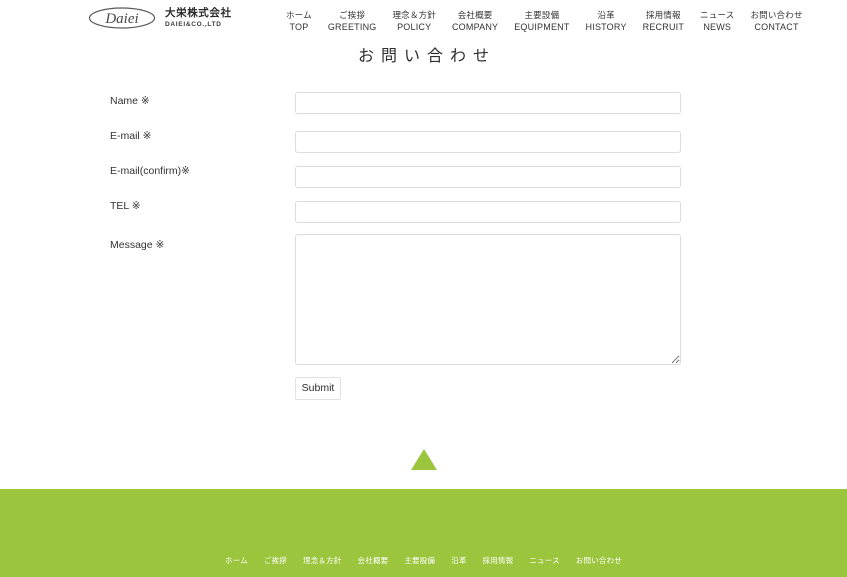 The width and height of the screenshot is (847, 577). I want to click on company-name-jp: 大栄株式会社, so click(198, 13).